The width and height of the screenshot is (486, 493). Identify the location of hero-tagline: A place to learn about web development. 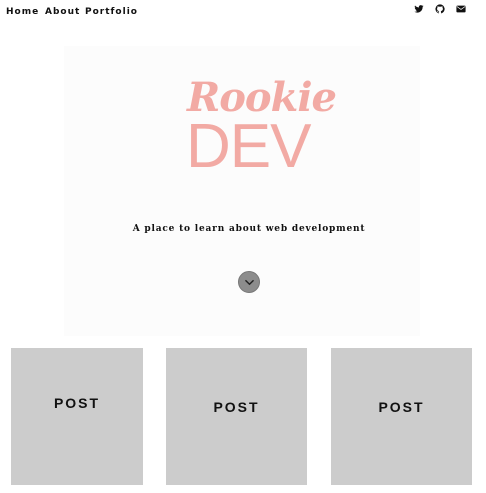
(249, 229).